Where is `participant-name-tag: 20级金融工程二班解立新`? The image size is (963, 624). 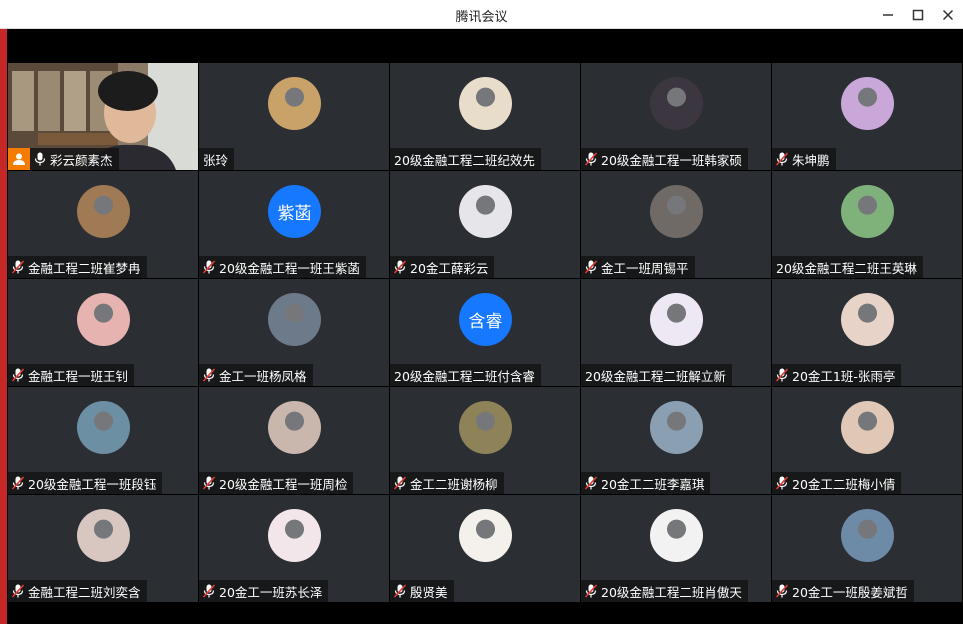
participant-name-tag: 20级金融工程二班解立新 is located at coordinates (656, 375).